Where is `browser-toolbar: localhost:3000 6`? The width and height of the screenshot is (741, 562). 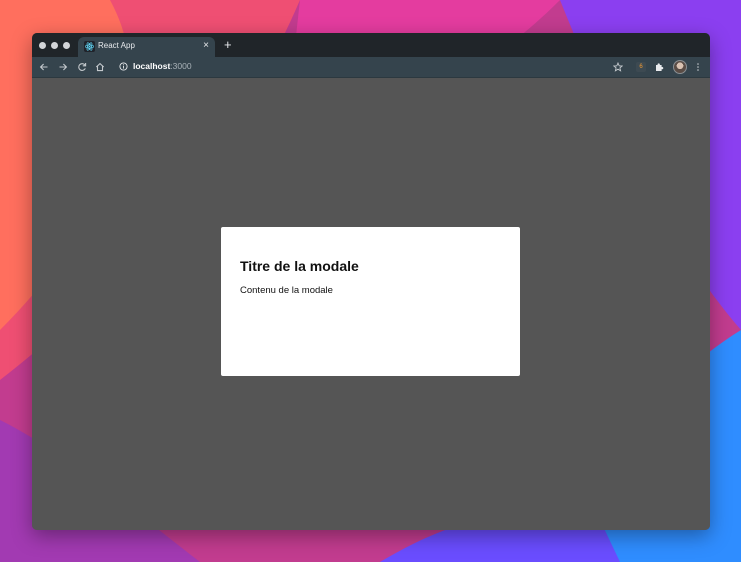 browser-toolbar: localhost:3000 6 is located at coordinates (371, 67).